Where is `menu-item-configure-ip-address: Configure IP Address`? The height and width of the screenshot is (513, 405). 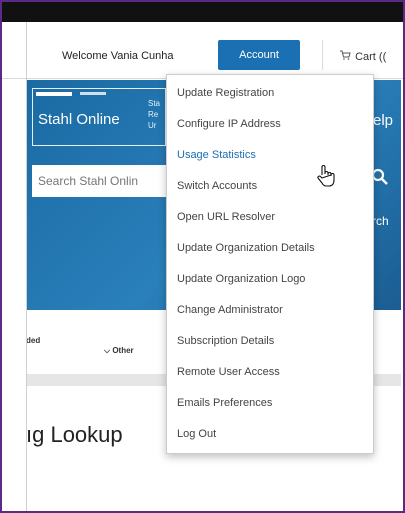
menu-item-configure-ip-address: Configure IP Address is located at coordinates (229, 124).